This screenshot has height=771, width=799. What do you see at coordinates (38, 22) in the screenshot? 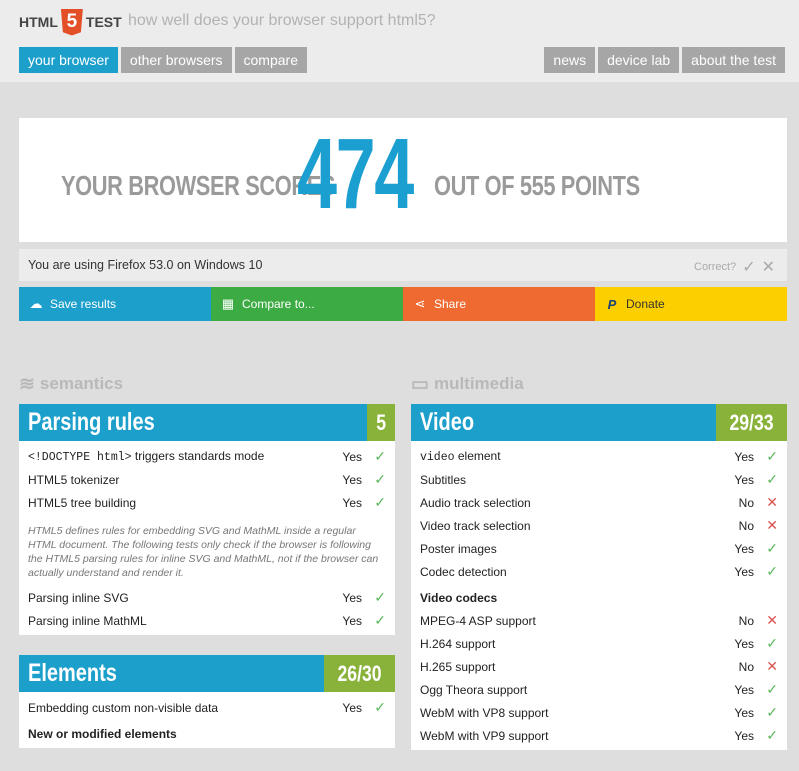
I see `logo-text-left: HTML` at bounding box center [38, 22].